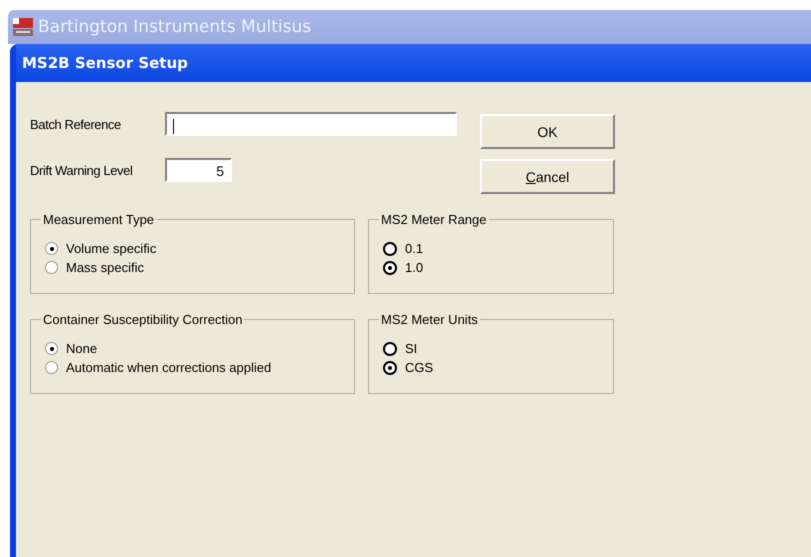 This screenshot has width=811, height=557. What do you see at coordinates (23, 27) in the screenshot?
I see `app-icon` at bounding box center [23, 27].